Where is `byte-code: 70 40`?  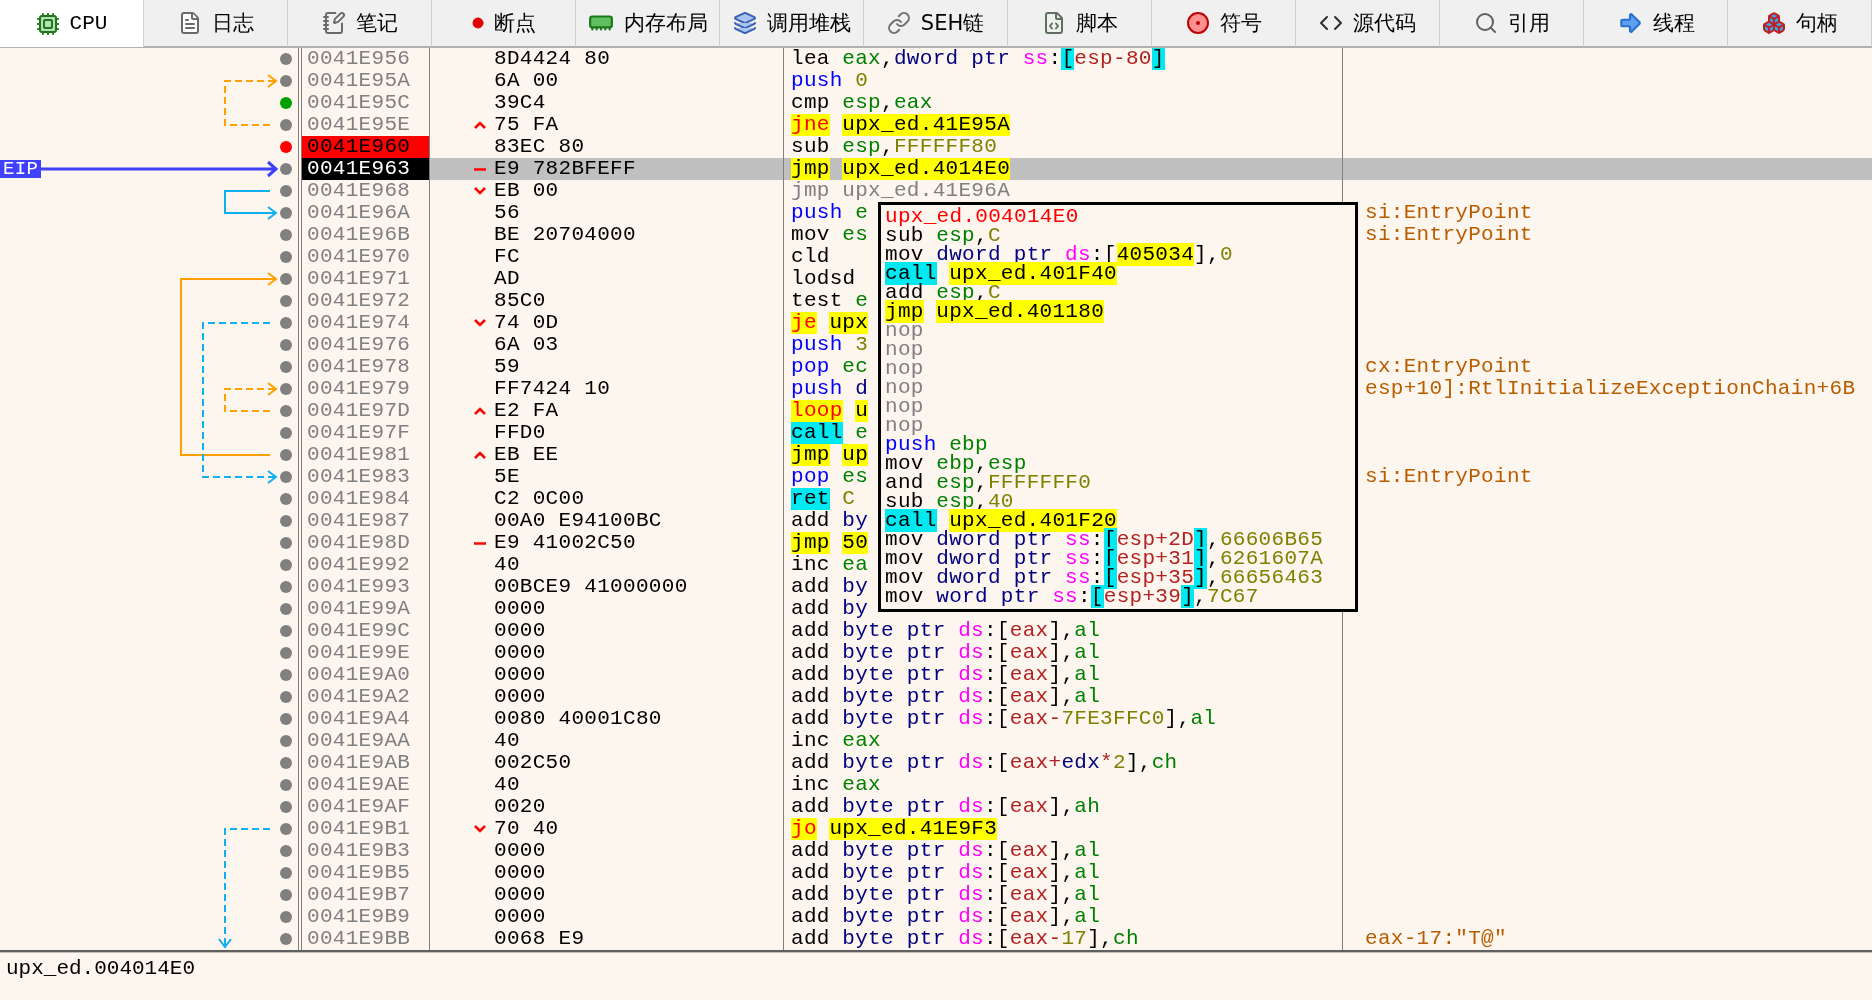
byte-code: 70 40 is located at coordinates (526, 829).